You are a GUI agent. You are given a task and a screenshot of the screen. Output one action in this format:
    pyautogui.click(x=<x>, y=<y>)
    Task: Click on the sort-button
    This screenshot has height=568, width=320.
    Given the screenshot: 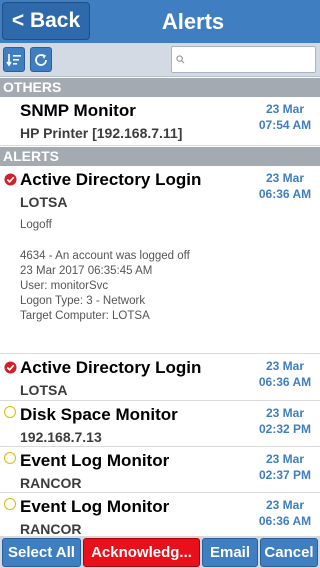 What is the action you would take?
    pyautogui.click(x=14, y=59)
    